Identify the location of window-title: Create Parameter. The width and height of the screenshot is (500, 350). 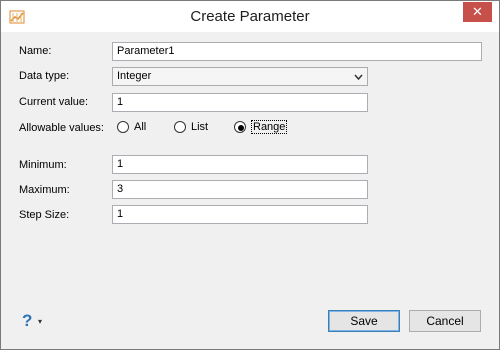
(250, 16).